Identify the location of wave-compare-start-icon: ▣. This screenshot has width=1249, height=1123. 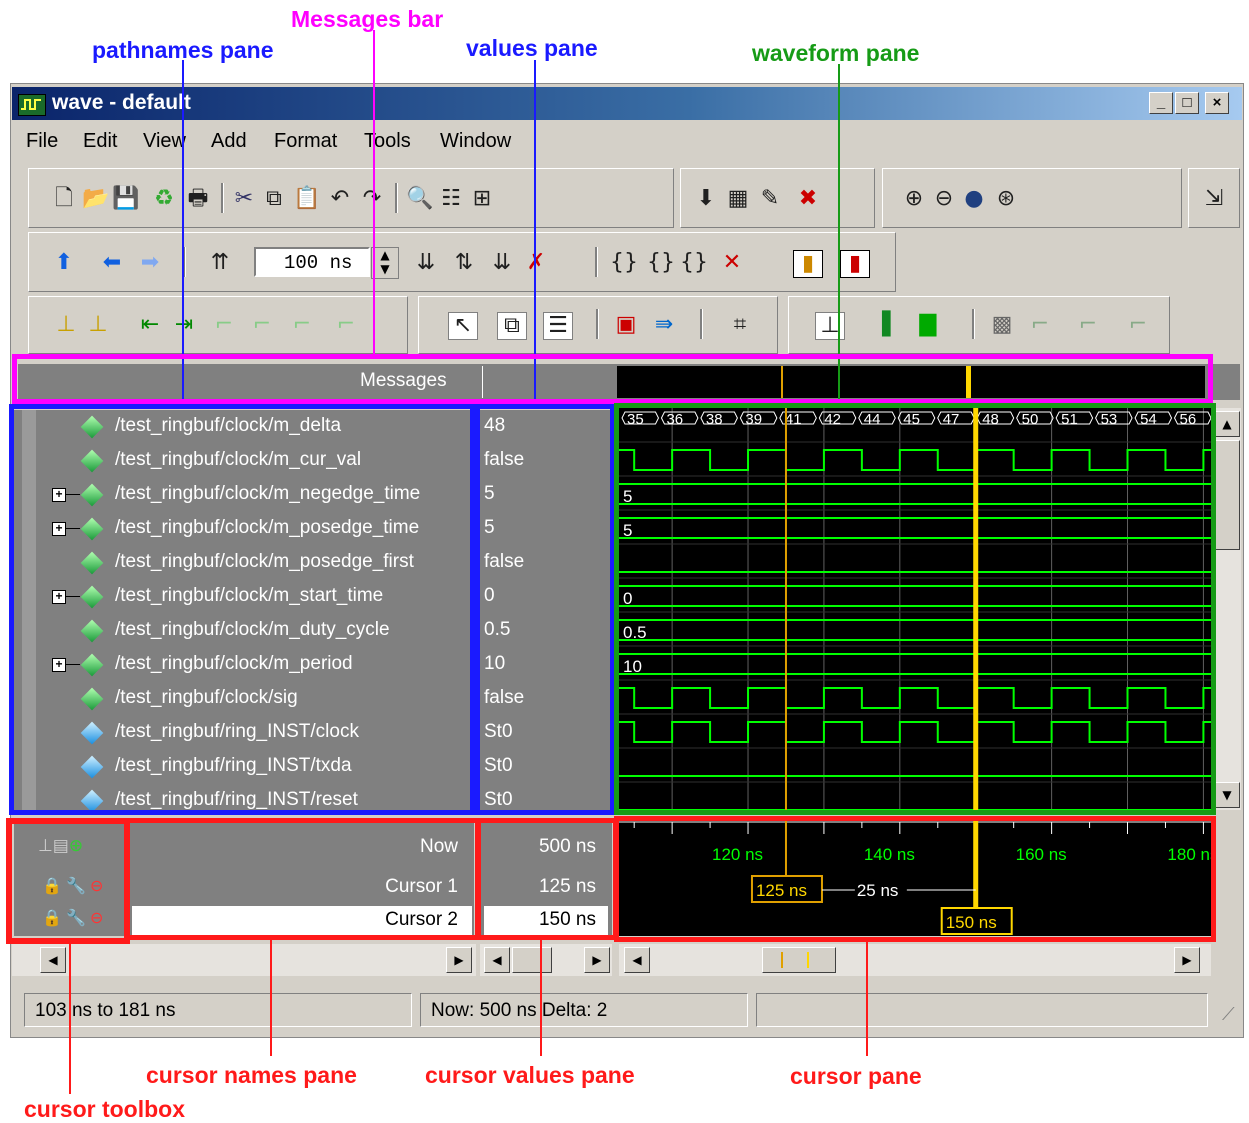
(626, 325).